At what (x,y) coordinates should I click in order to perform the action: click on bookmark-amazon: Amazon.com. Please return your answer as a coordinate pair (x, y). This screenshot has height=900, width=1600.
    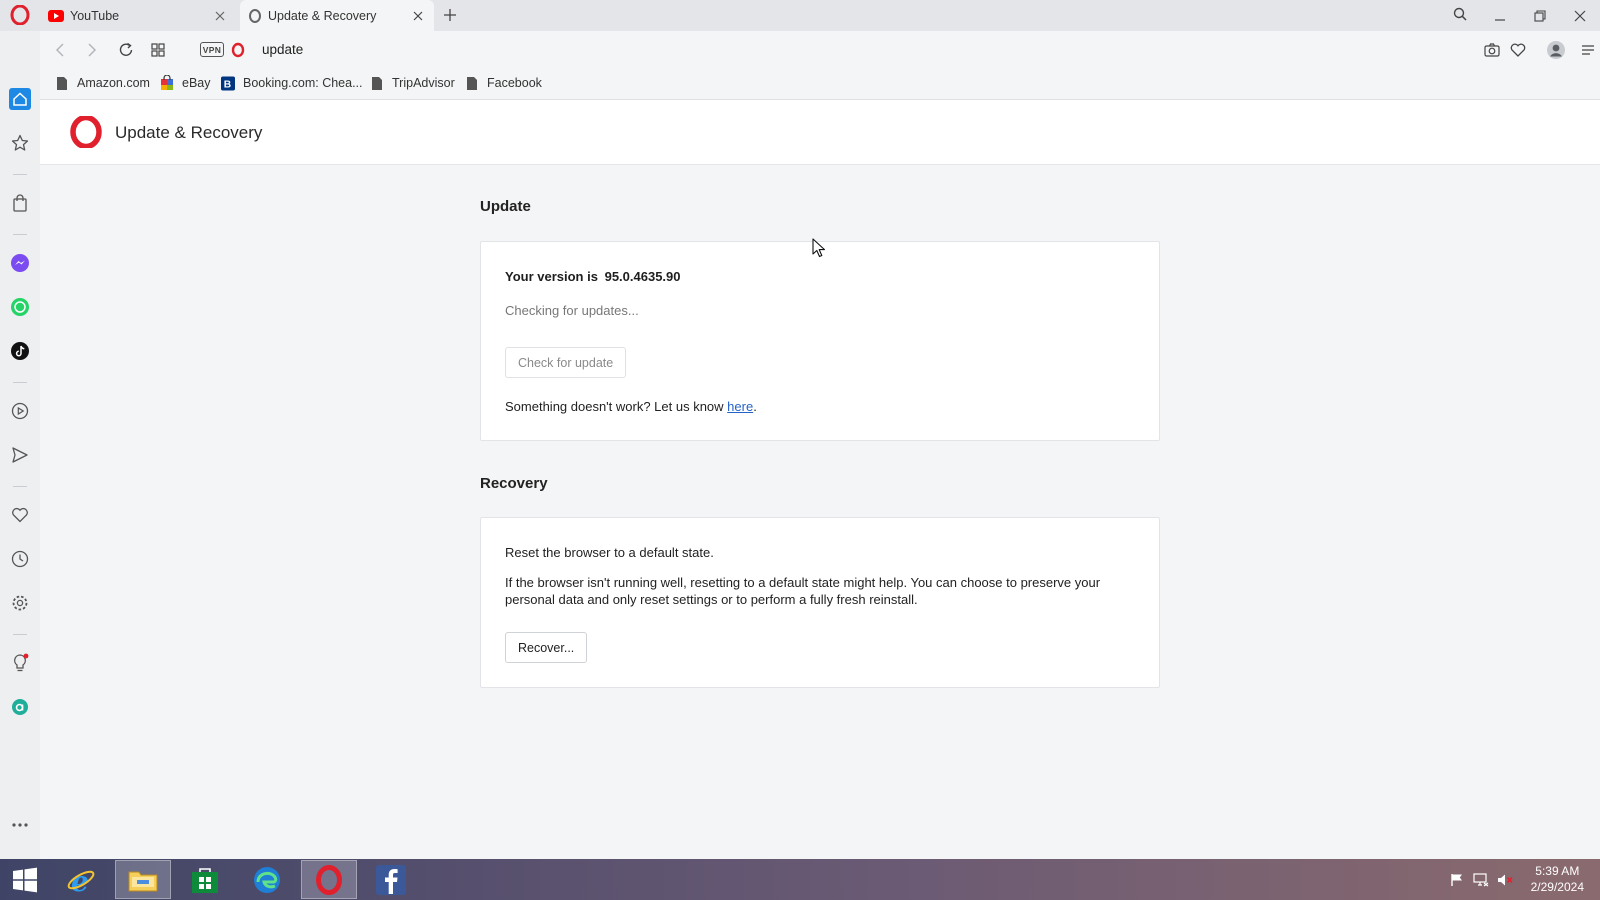
    Looking at the image, I should click on (102, 83).